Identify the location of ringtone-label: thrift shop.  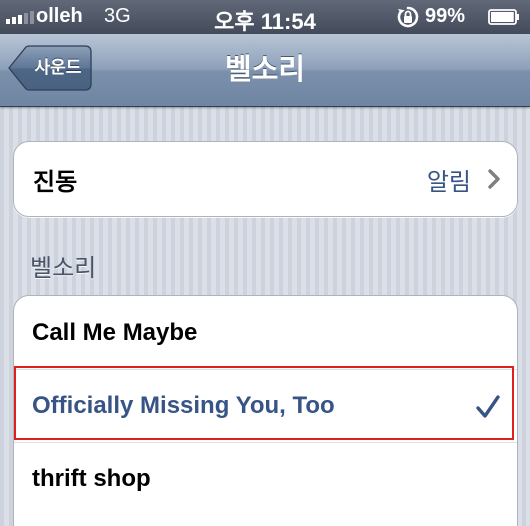
(91, 478).